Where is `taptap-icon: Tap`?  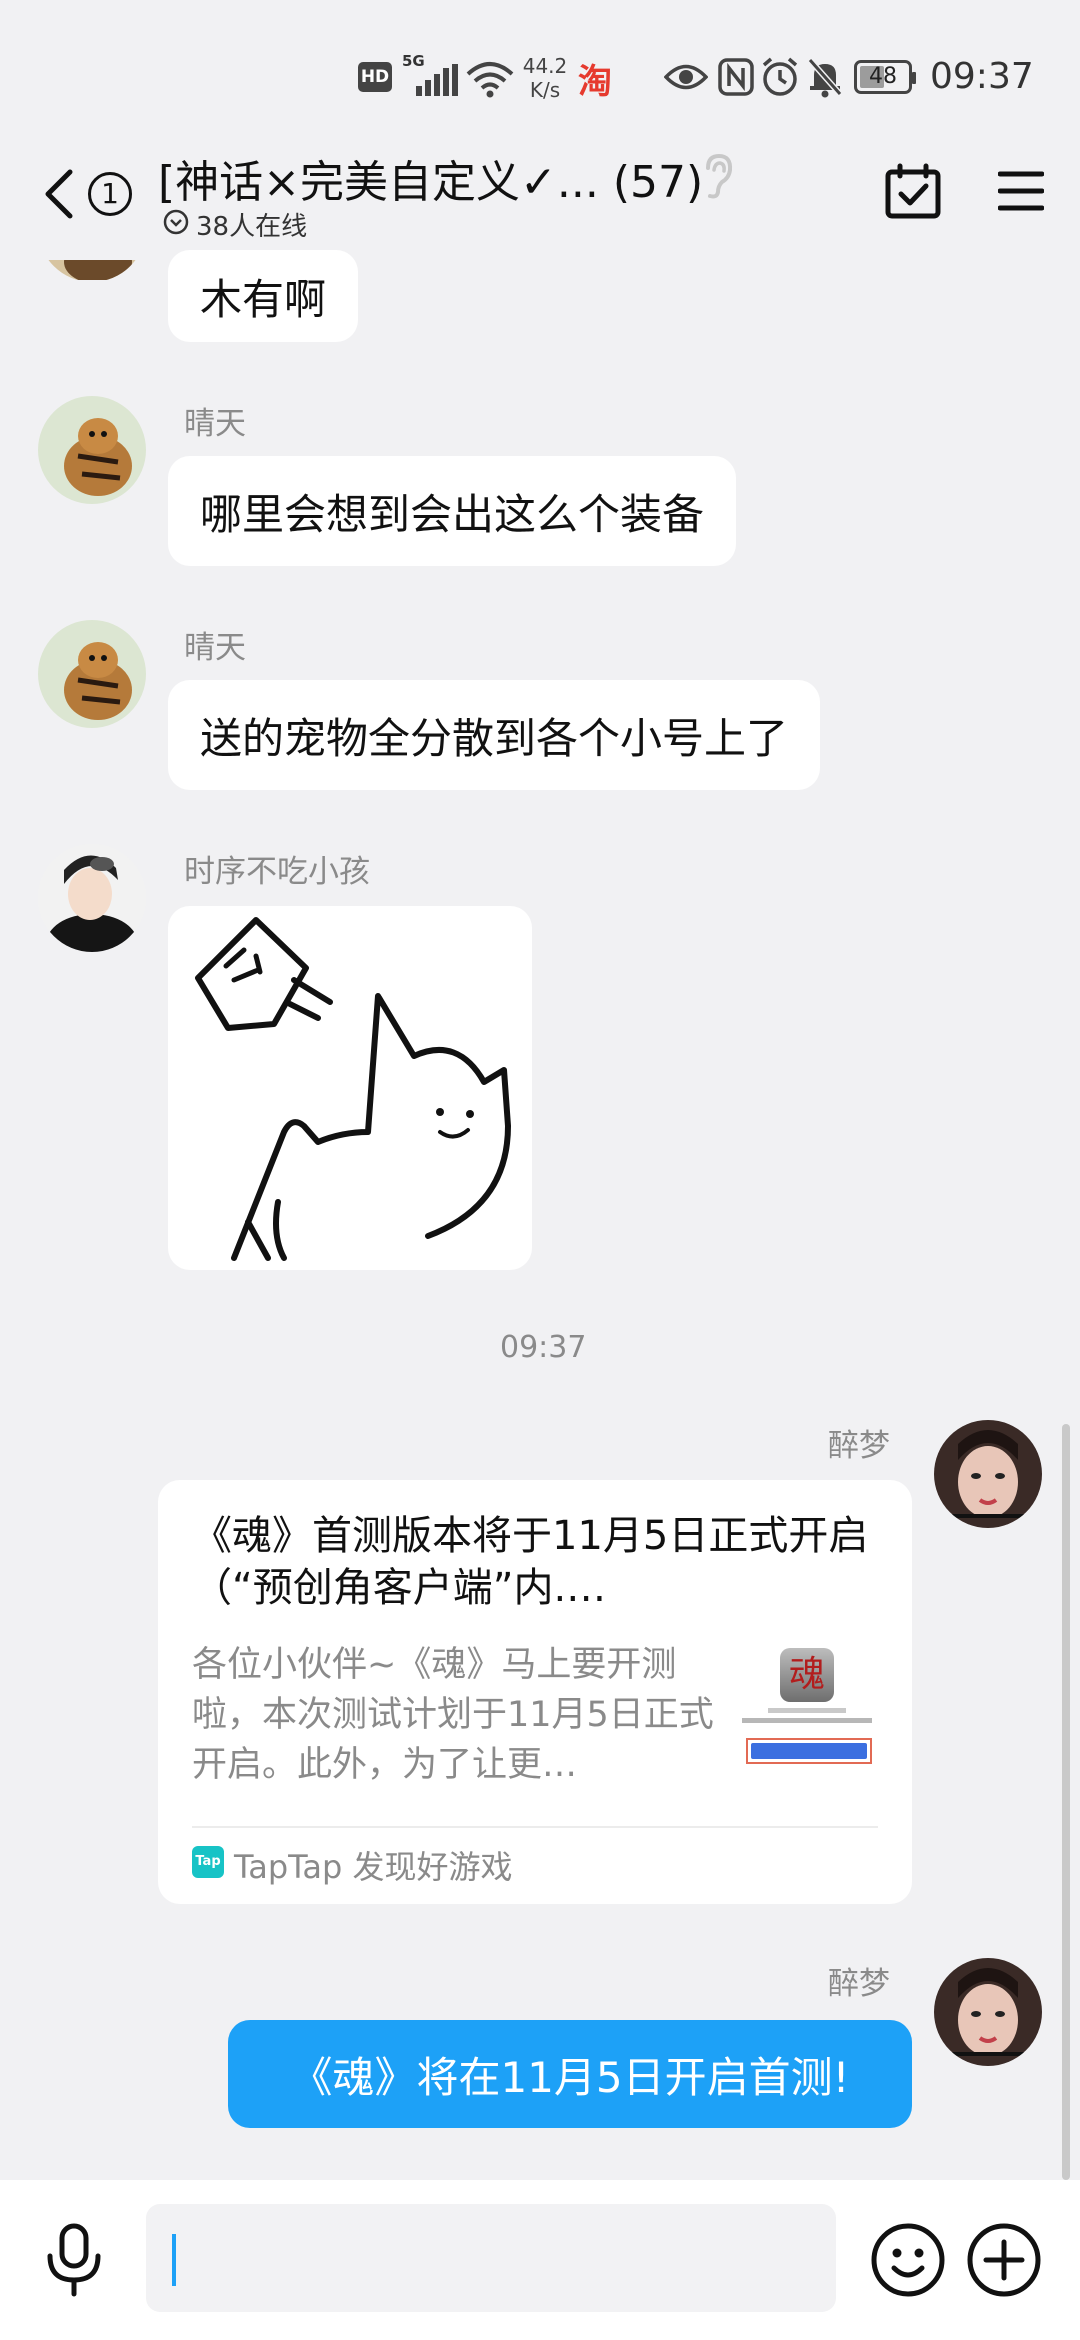 taptap-icon: Tap is located at coordinates (208, 1862).